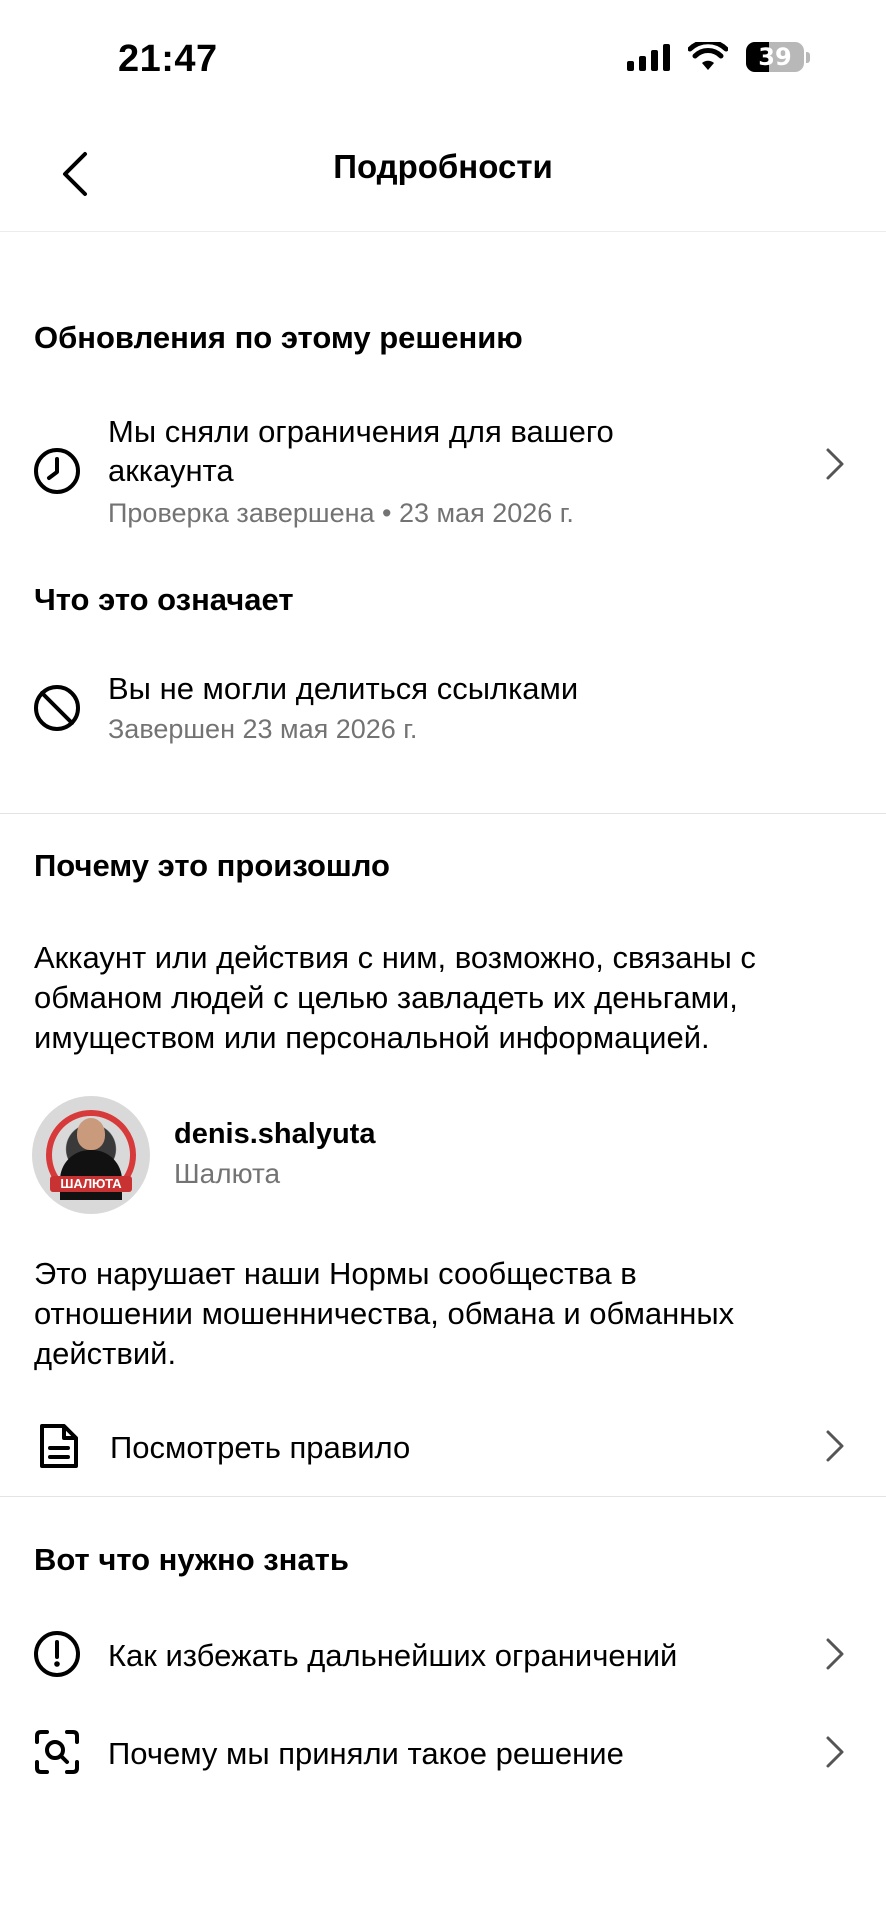 This screenshot has width=886, height=1920. I want to click on alert-circle-icon, so click(57, 1654).